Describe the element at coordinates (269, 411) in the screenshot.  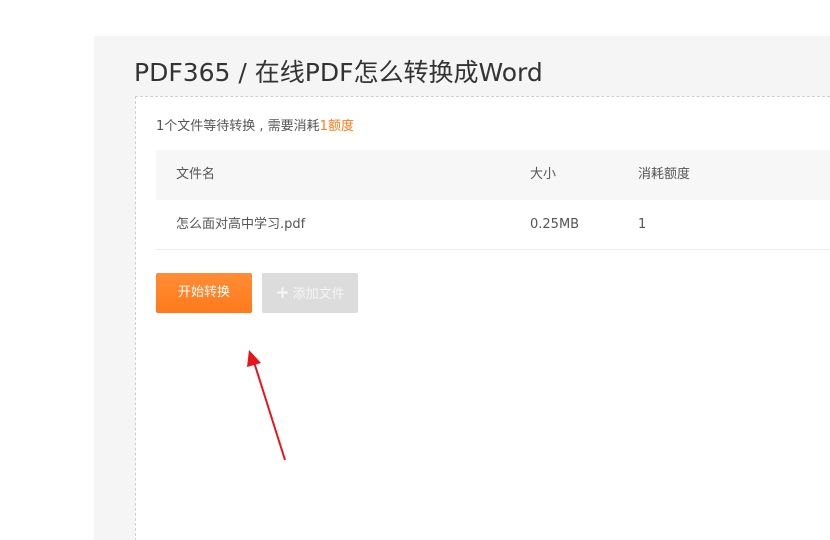
I see `annotation-arrow-line` at that location.